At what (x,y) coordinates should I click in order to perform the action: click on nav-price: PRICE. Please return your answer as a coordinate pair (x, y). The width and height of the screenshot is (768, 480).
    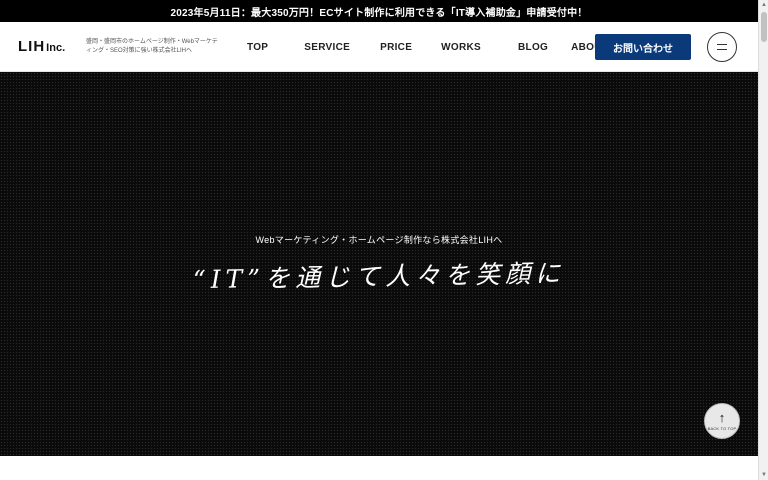
    Looking at the image, I should click on (396, 47).